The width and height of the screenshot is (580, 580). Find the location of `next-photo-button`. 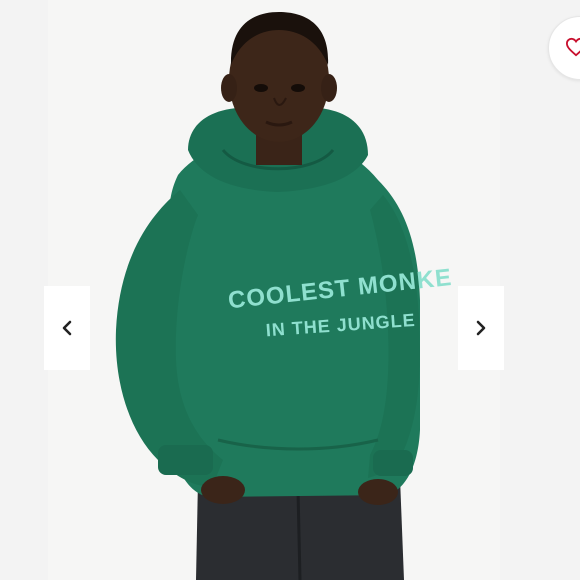

next-photo-button is located at coordinates (481, 328).